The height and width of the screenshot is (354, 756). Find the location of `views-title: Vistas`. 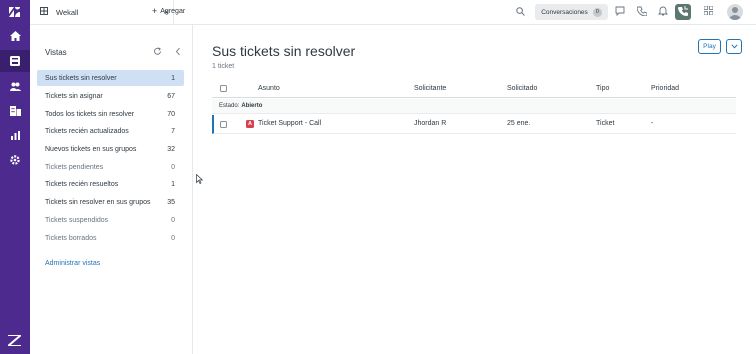

views-title: Vistas is located at coordinates (56, 52).